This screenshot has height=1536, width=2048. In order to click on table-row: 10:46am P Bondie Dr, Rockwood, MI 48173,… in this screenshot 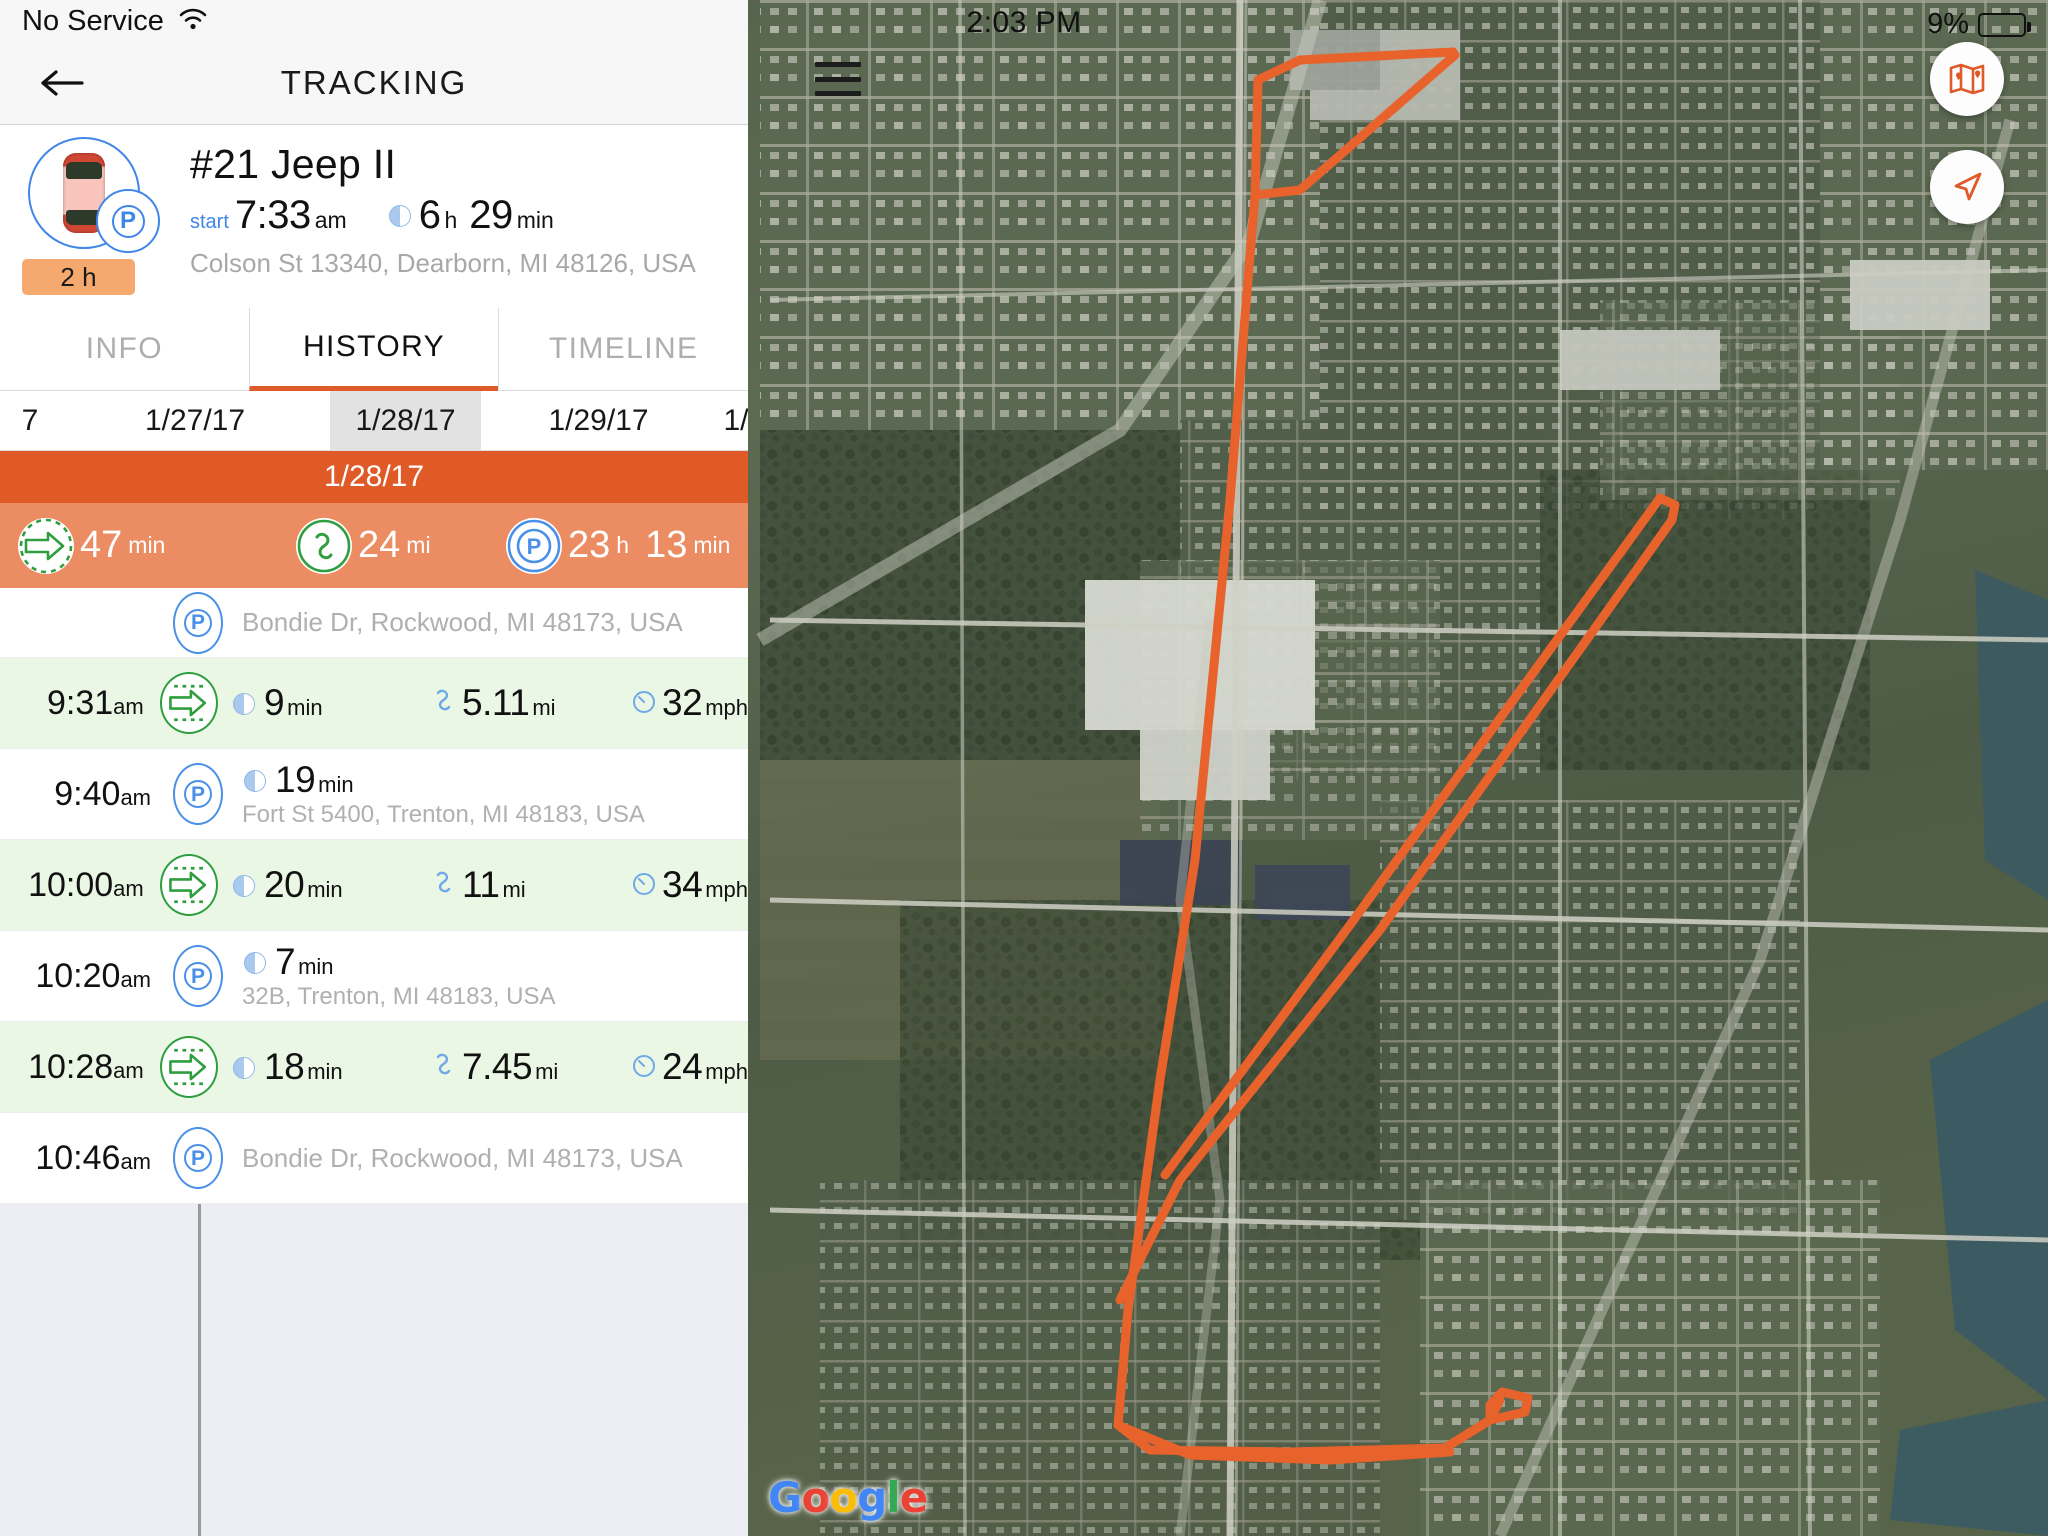, I will do `click(374, 1158)`.